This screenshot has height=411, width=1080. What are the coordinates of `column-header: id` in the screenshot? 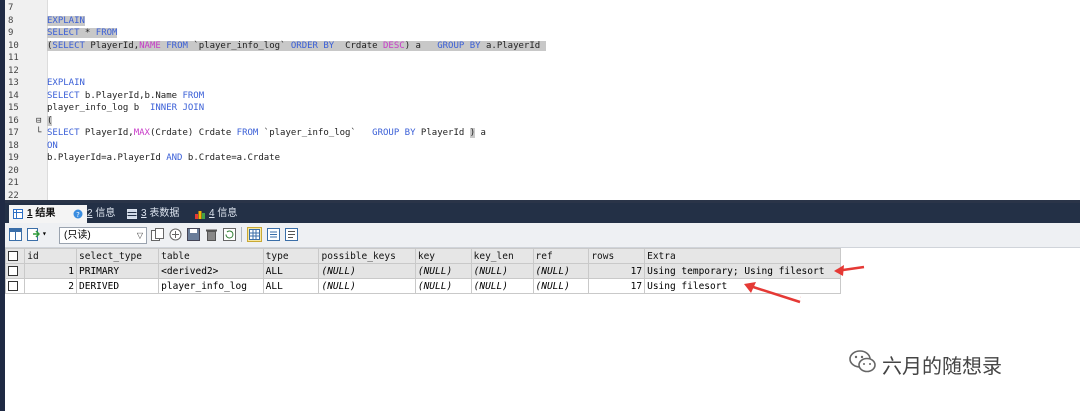 It's located at (50, 256).